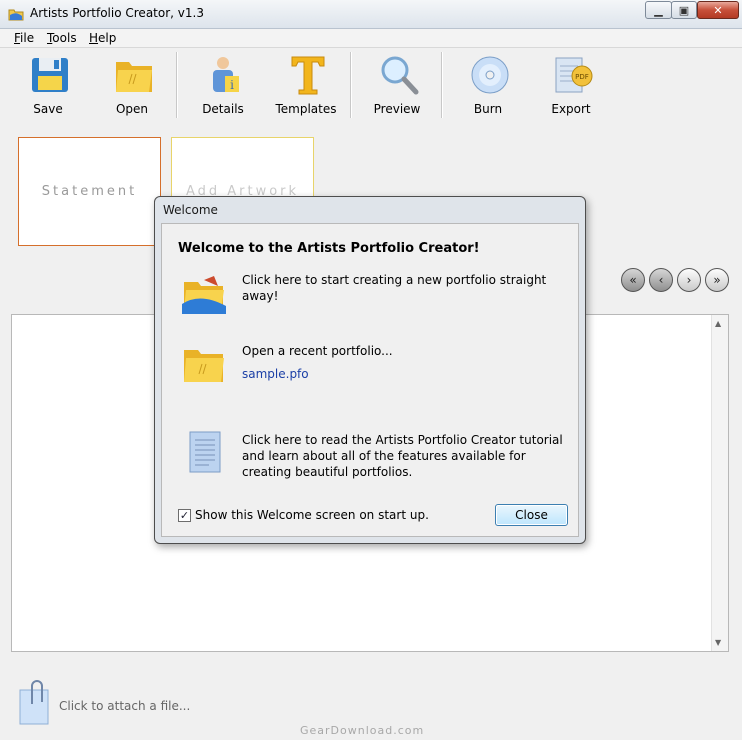  What do you see at coordinates (407, 374) in the screenshot?
I see `recent-file-link: sample.pfo` at bounding box center [407, 374].